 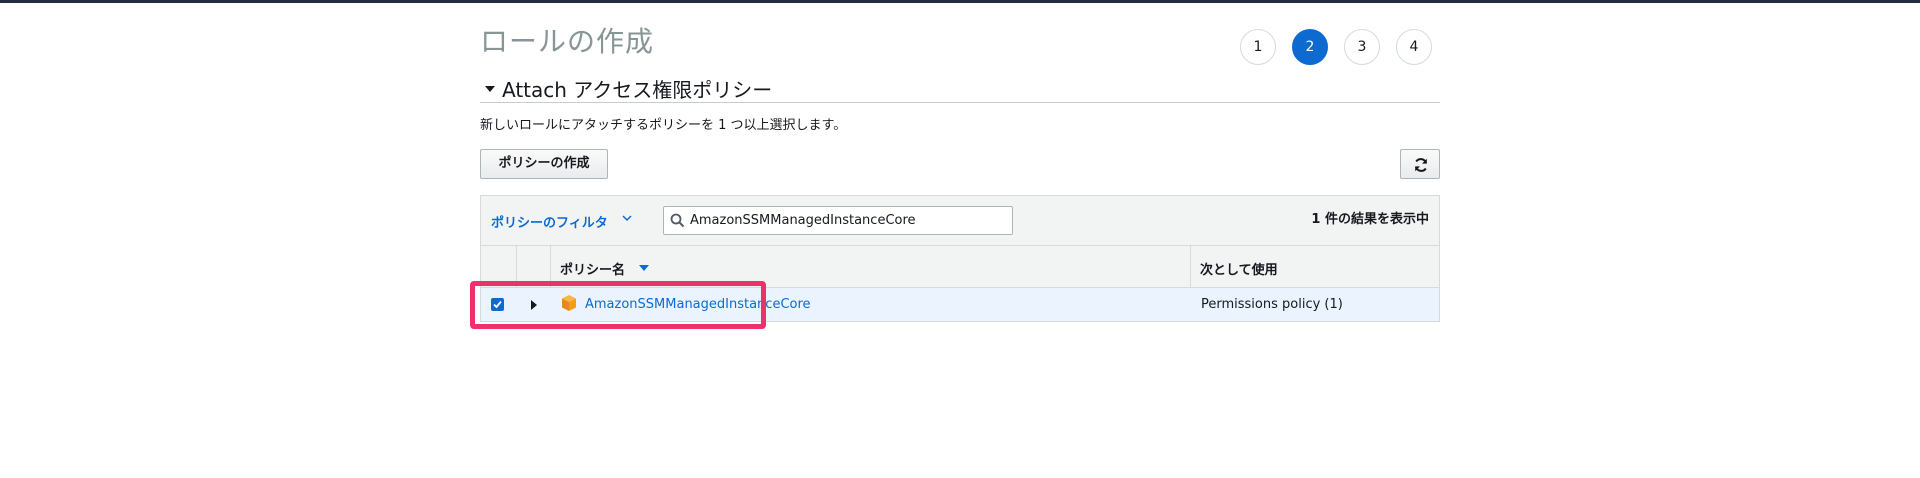 I want to click on row-checkbox, so click(x=497, y=304).